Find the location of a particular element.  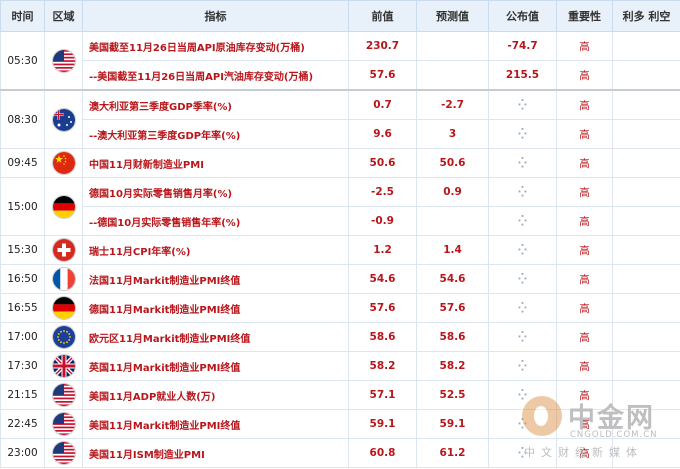

row-previous: -2.5 is located at coordinates (382, 192).